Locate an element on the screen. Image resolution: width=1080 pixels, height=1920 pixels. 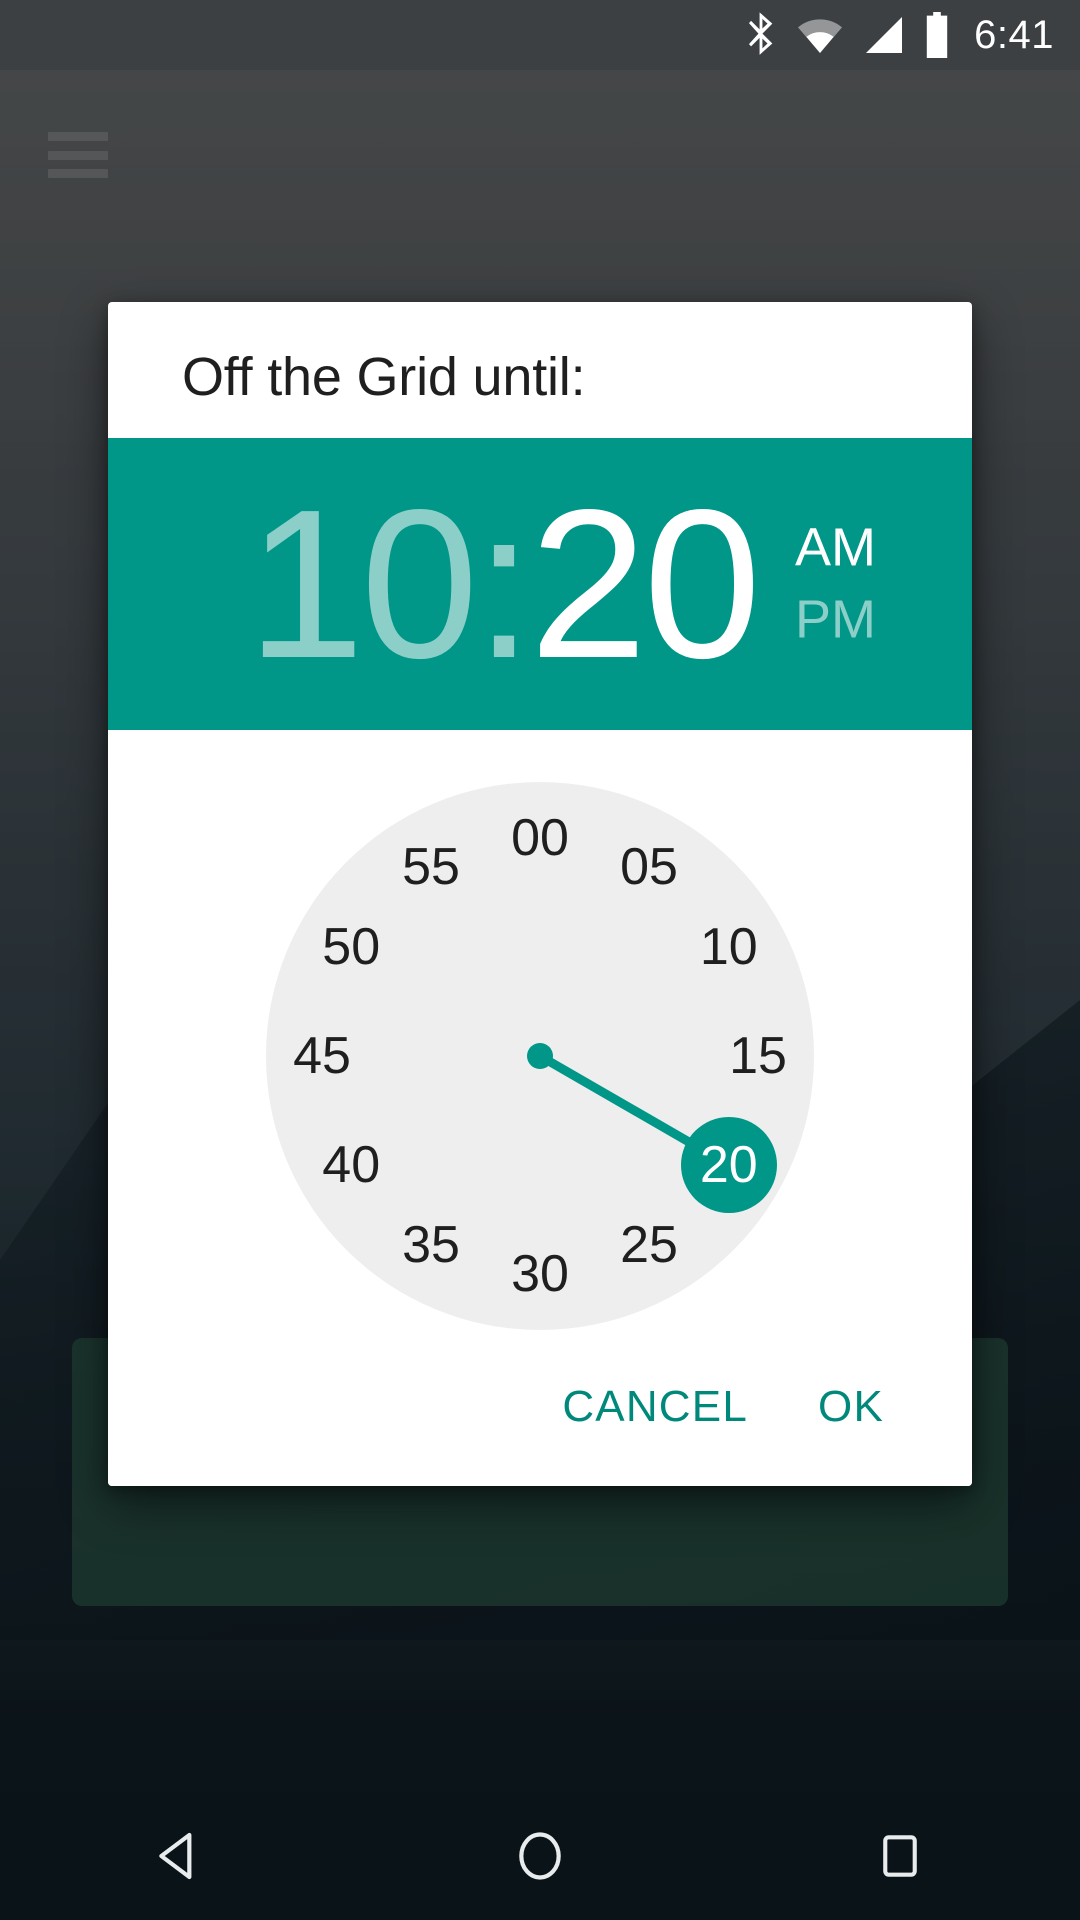
clock-number-45: 45 is located at coordinates (322, 1056).